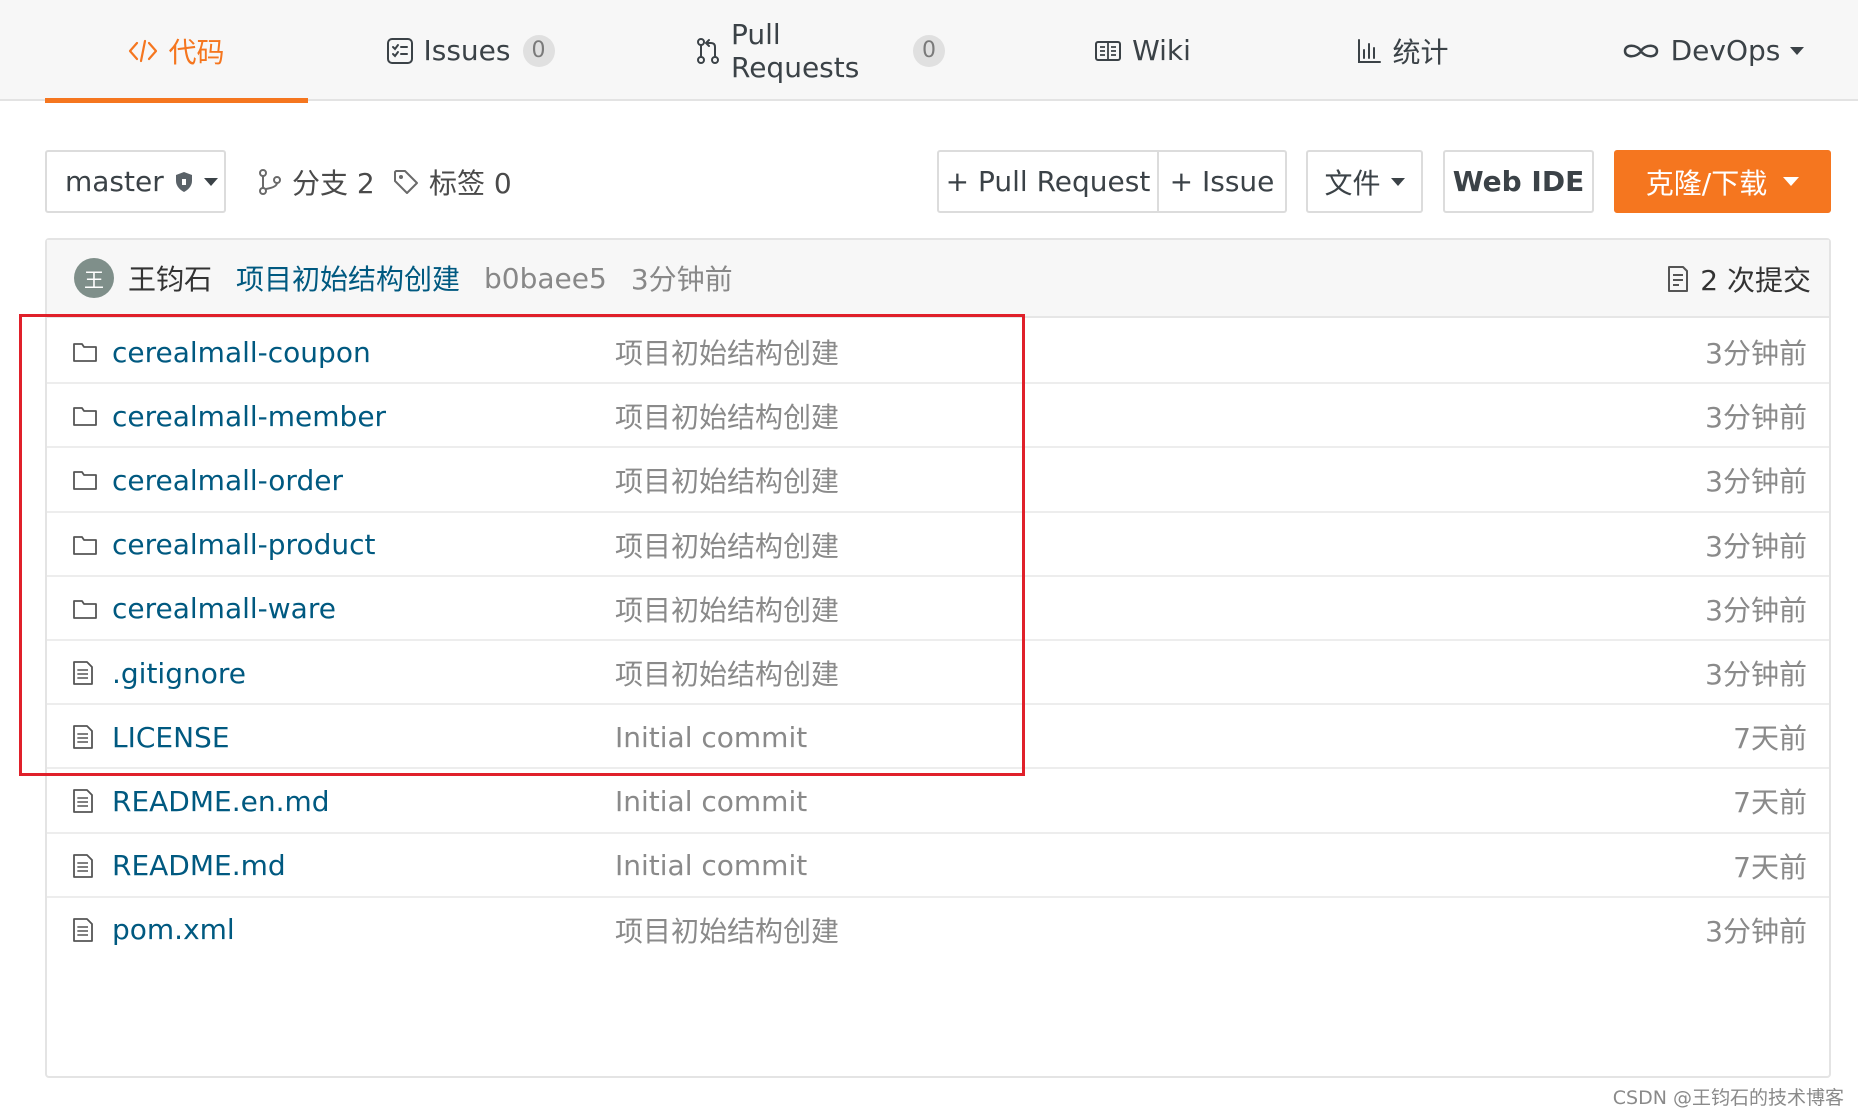  I want to click on file-name-link: README.en.md, so click(221, 801).